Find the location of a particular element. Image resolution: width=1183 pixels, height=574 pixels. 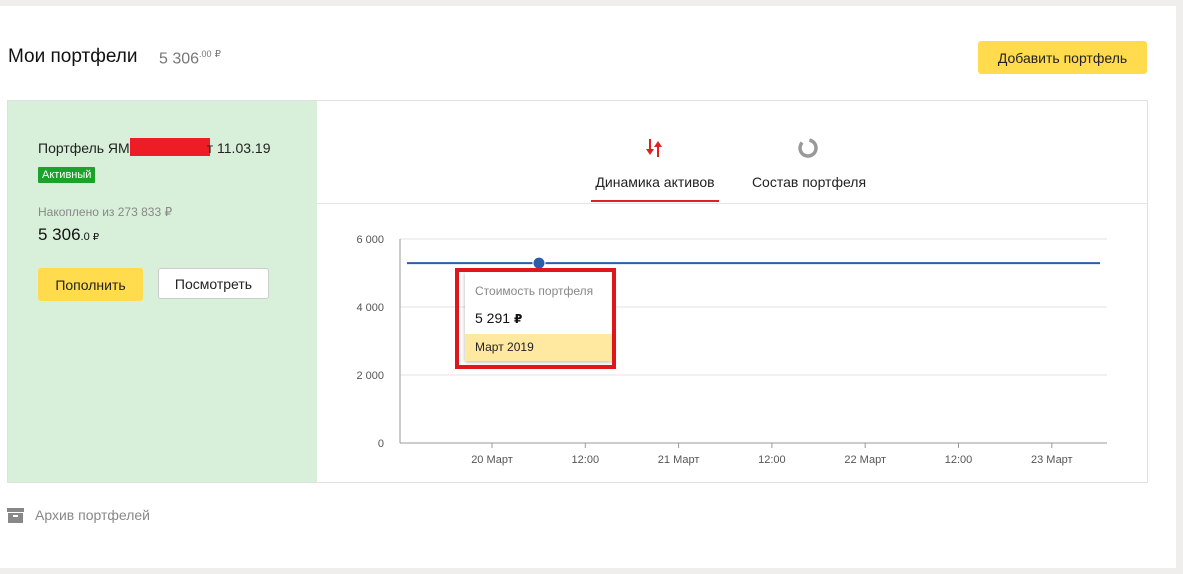

y-tick-label: 2 000 is located at coordinates (370, 376).